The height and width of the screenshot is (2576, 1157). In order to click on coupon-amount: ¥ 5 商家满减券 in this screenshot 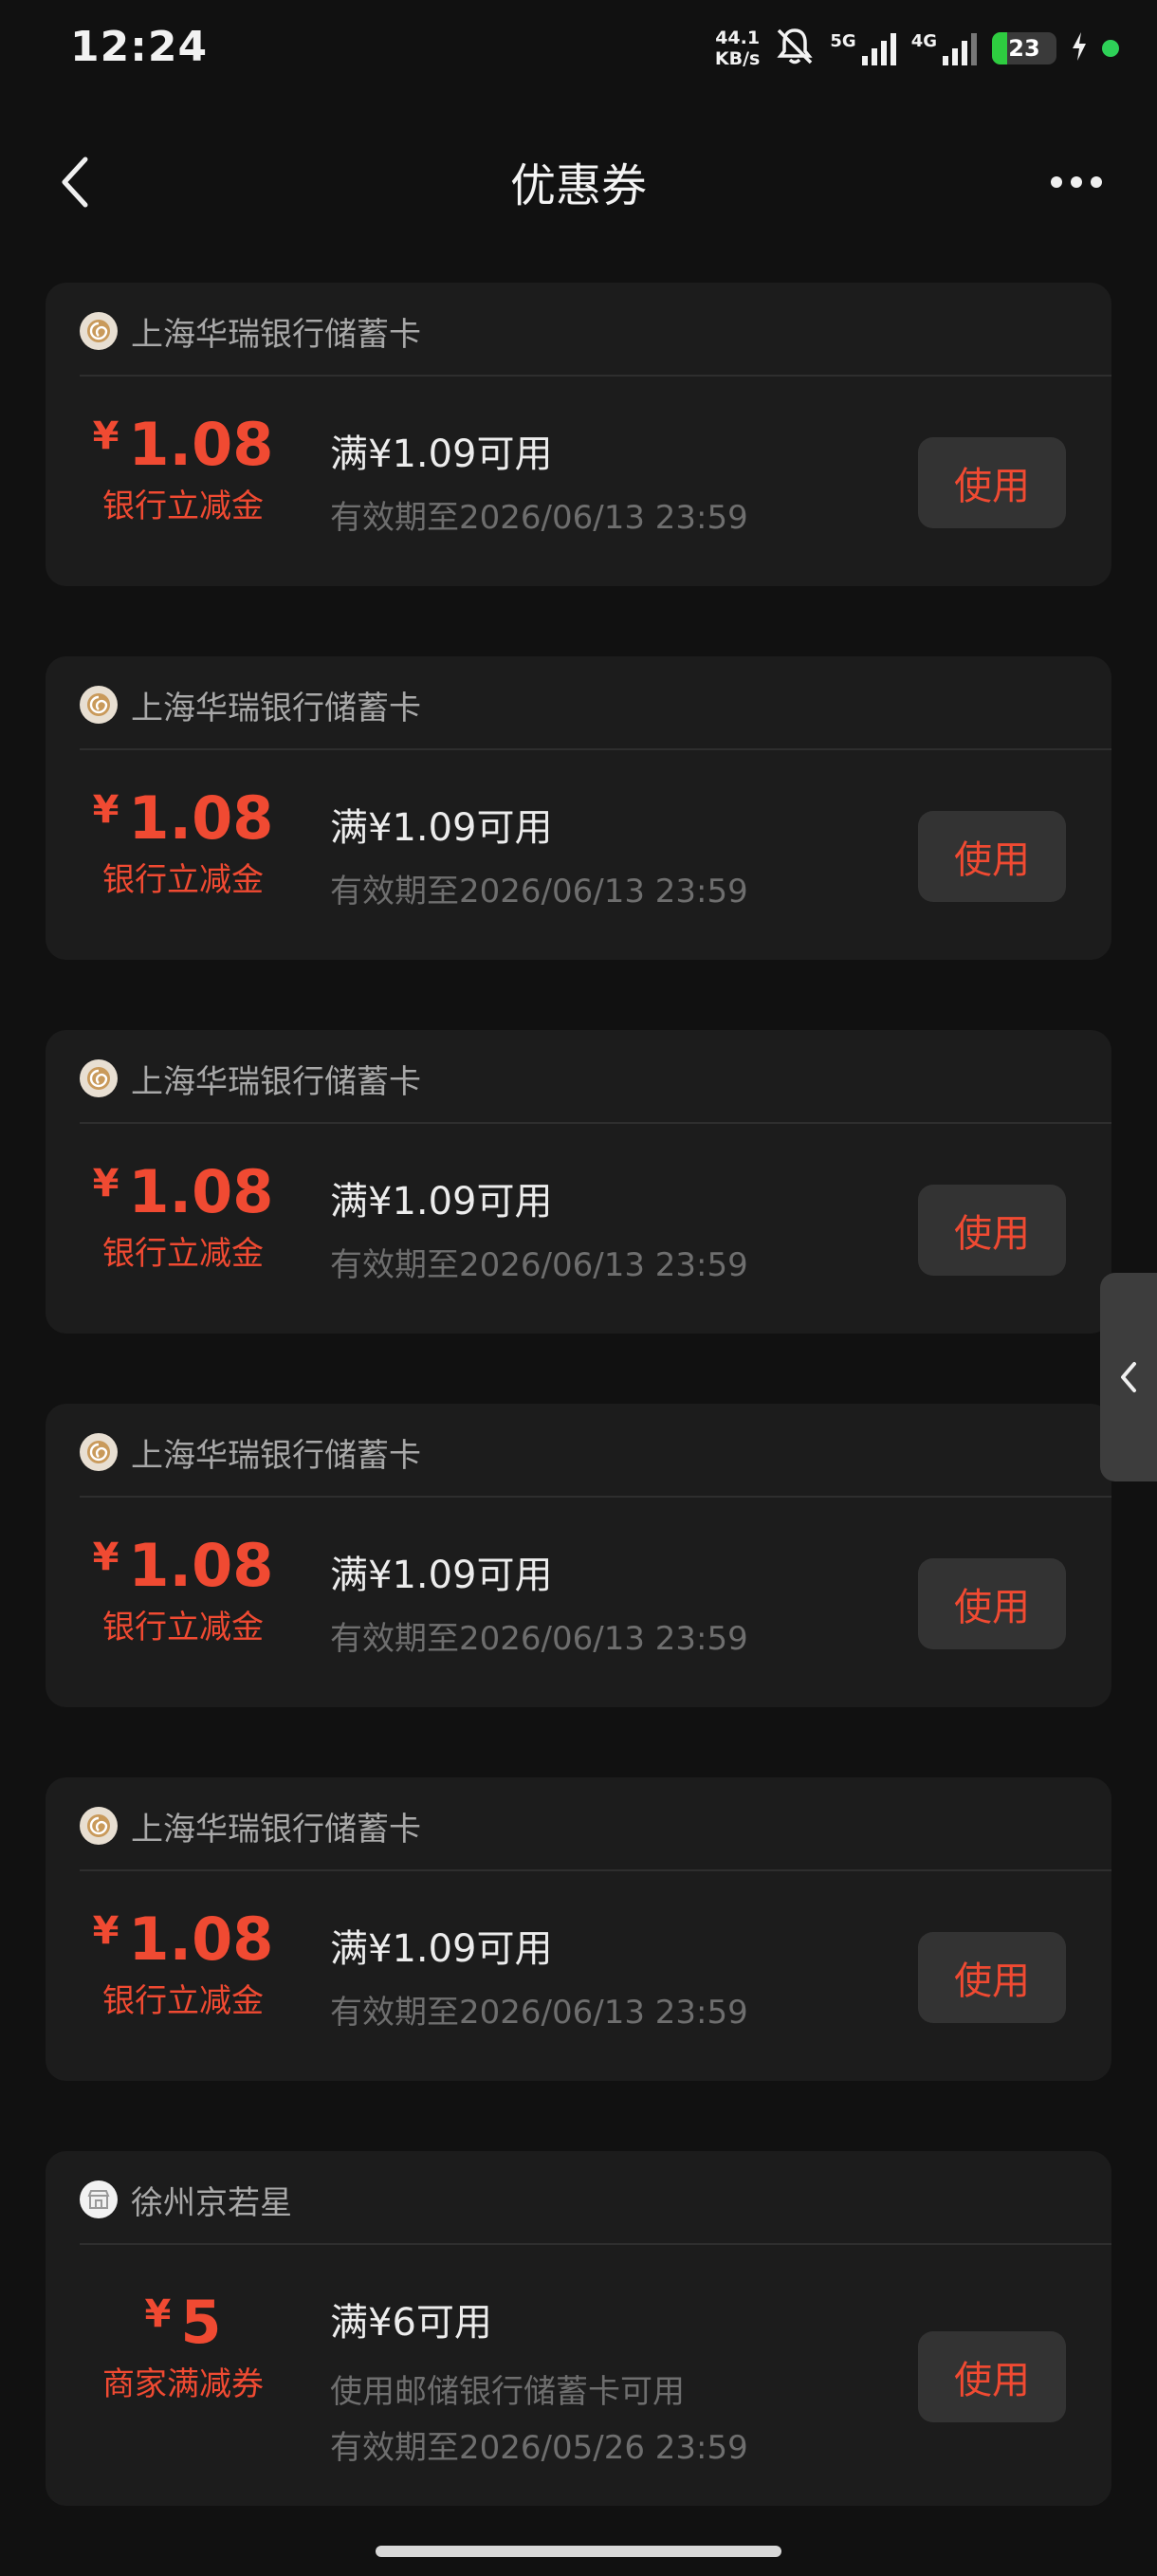, I will do `click(183, 2348)`.